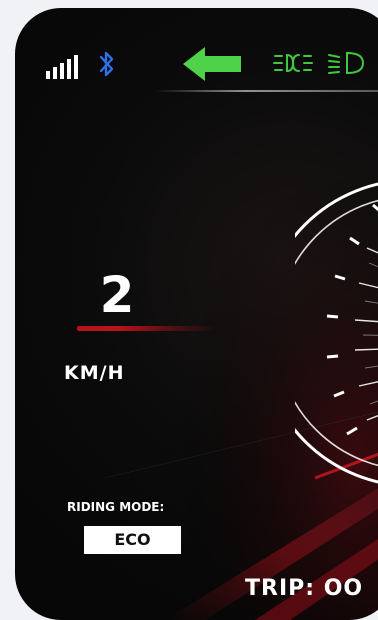  What do you see at coordinates (304, 588) in the screenshot?
I see `trip-readout: TRIP: OO` at bounding box center [304, 588].